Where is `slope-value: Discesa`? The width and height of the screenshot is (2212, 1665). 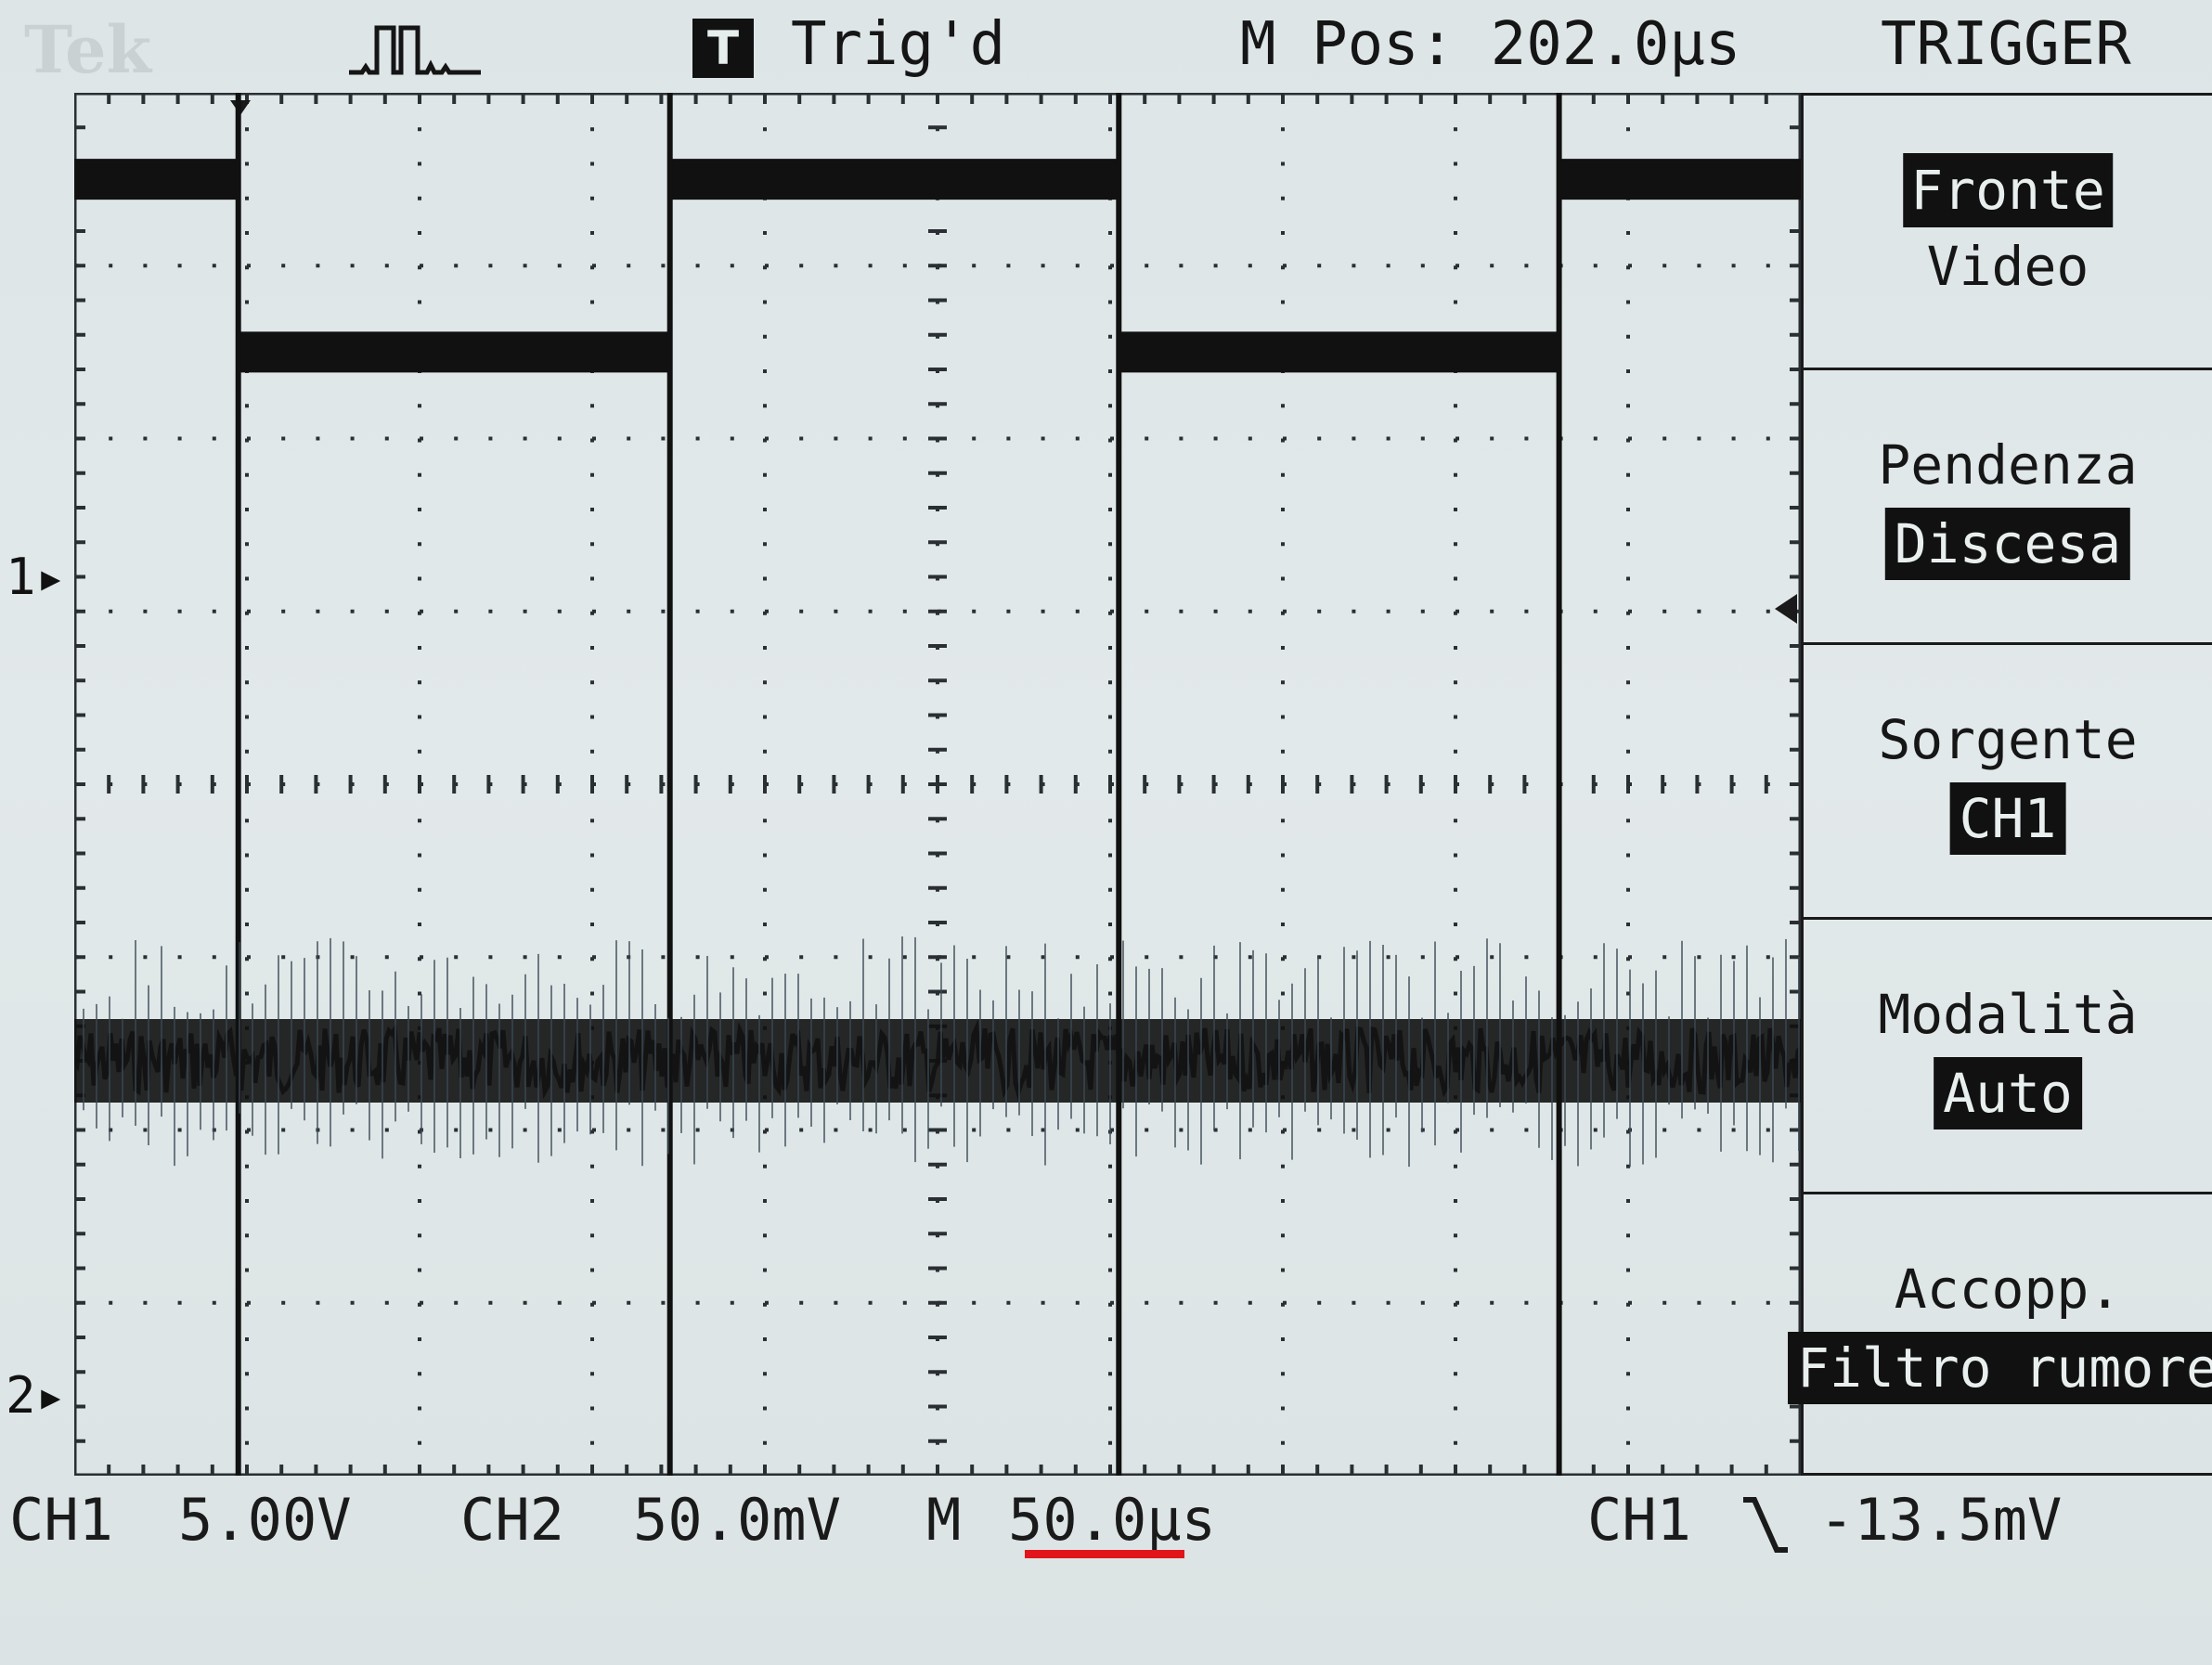 slope-value: Discesa is located at coordinates (2007, 544).